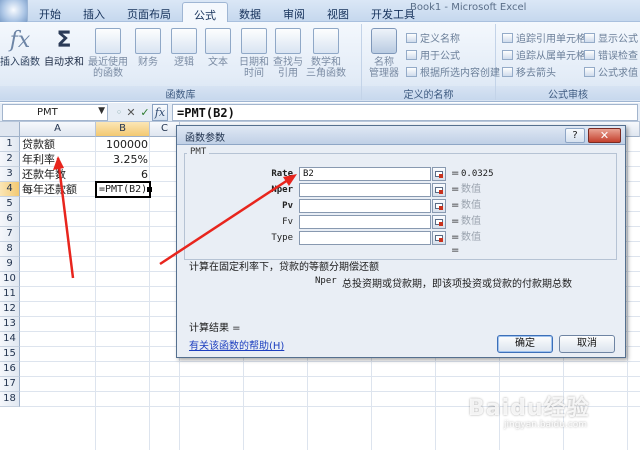  What do you see at coordinates (123, 174) in the screenshot?
I see `cell-b3: 6` at bounding box center [123, 174].